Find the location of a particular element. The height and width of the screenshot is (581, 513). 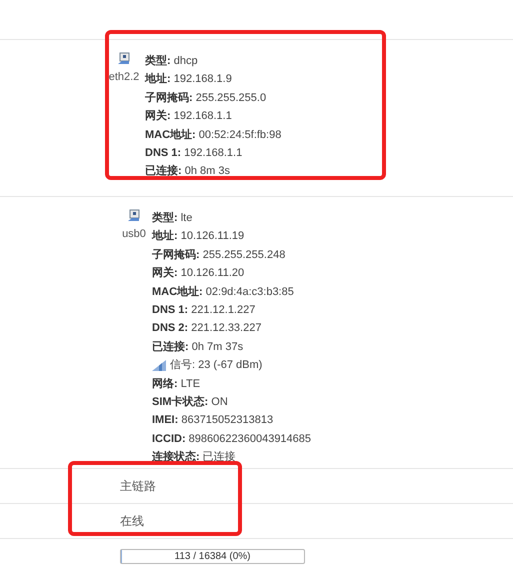

detail-line: DNS 1: 192.168.1.1 is located at coordinates (194, 154).